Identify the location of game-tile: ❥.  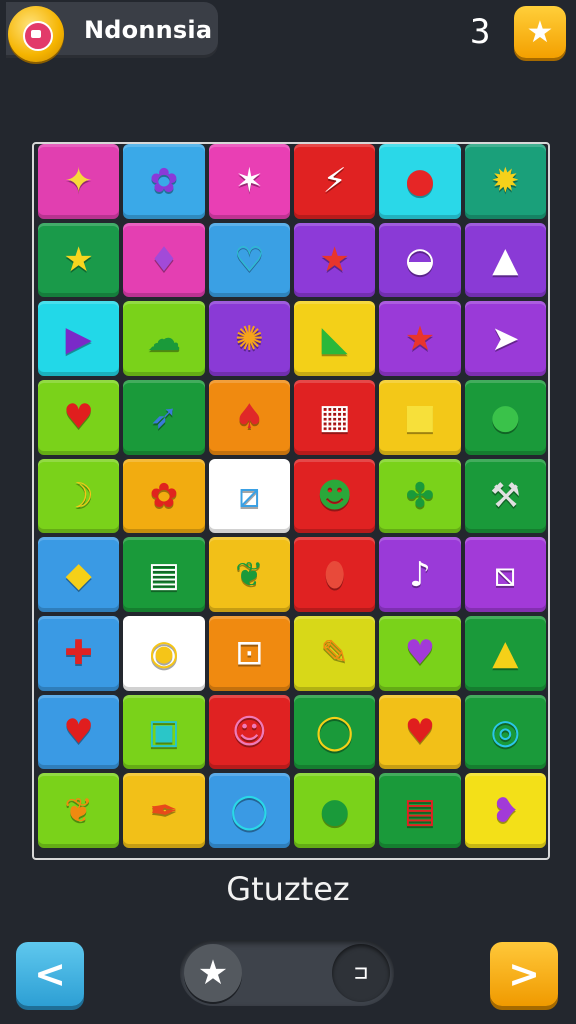
(505, 810).